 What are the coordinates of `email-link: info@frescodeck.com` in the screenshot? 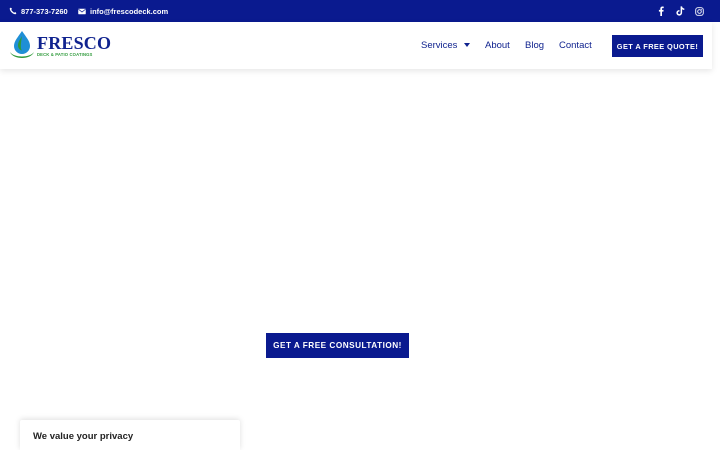 It's located at (123, 11).